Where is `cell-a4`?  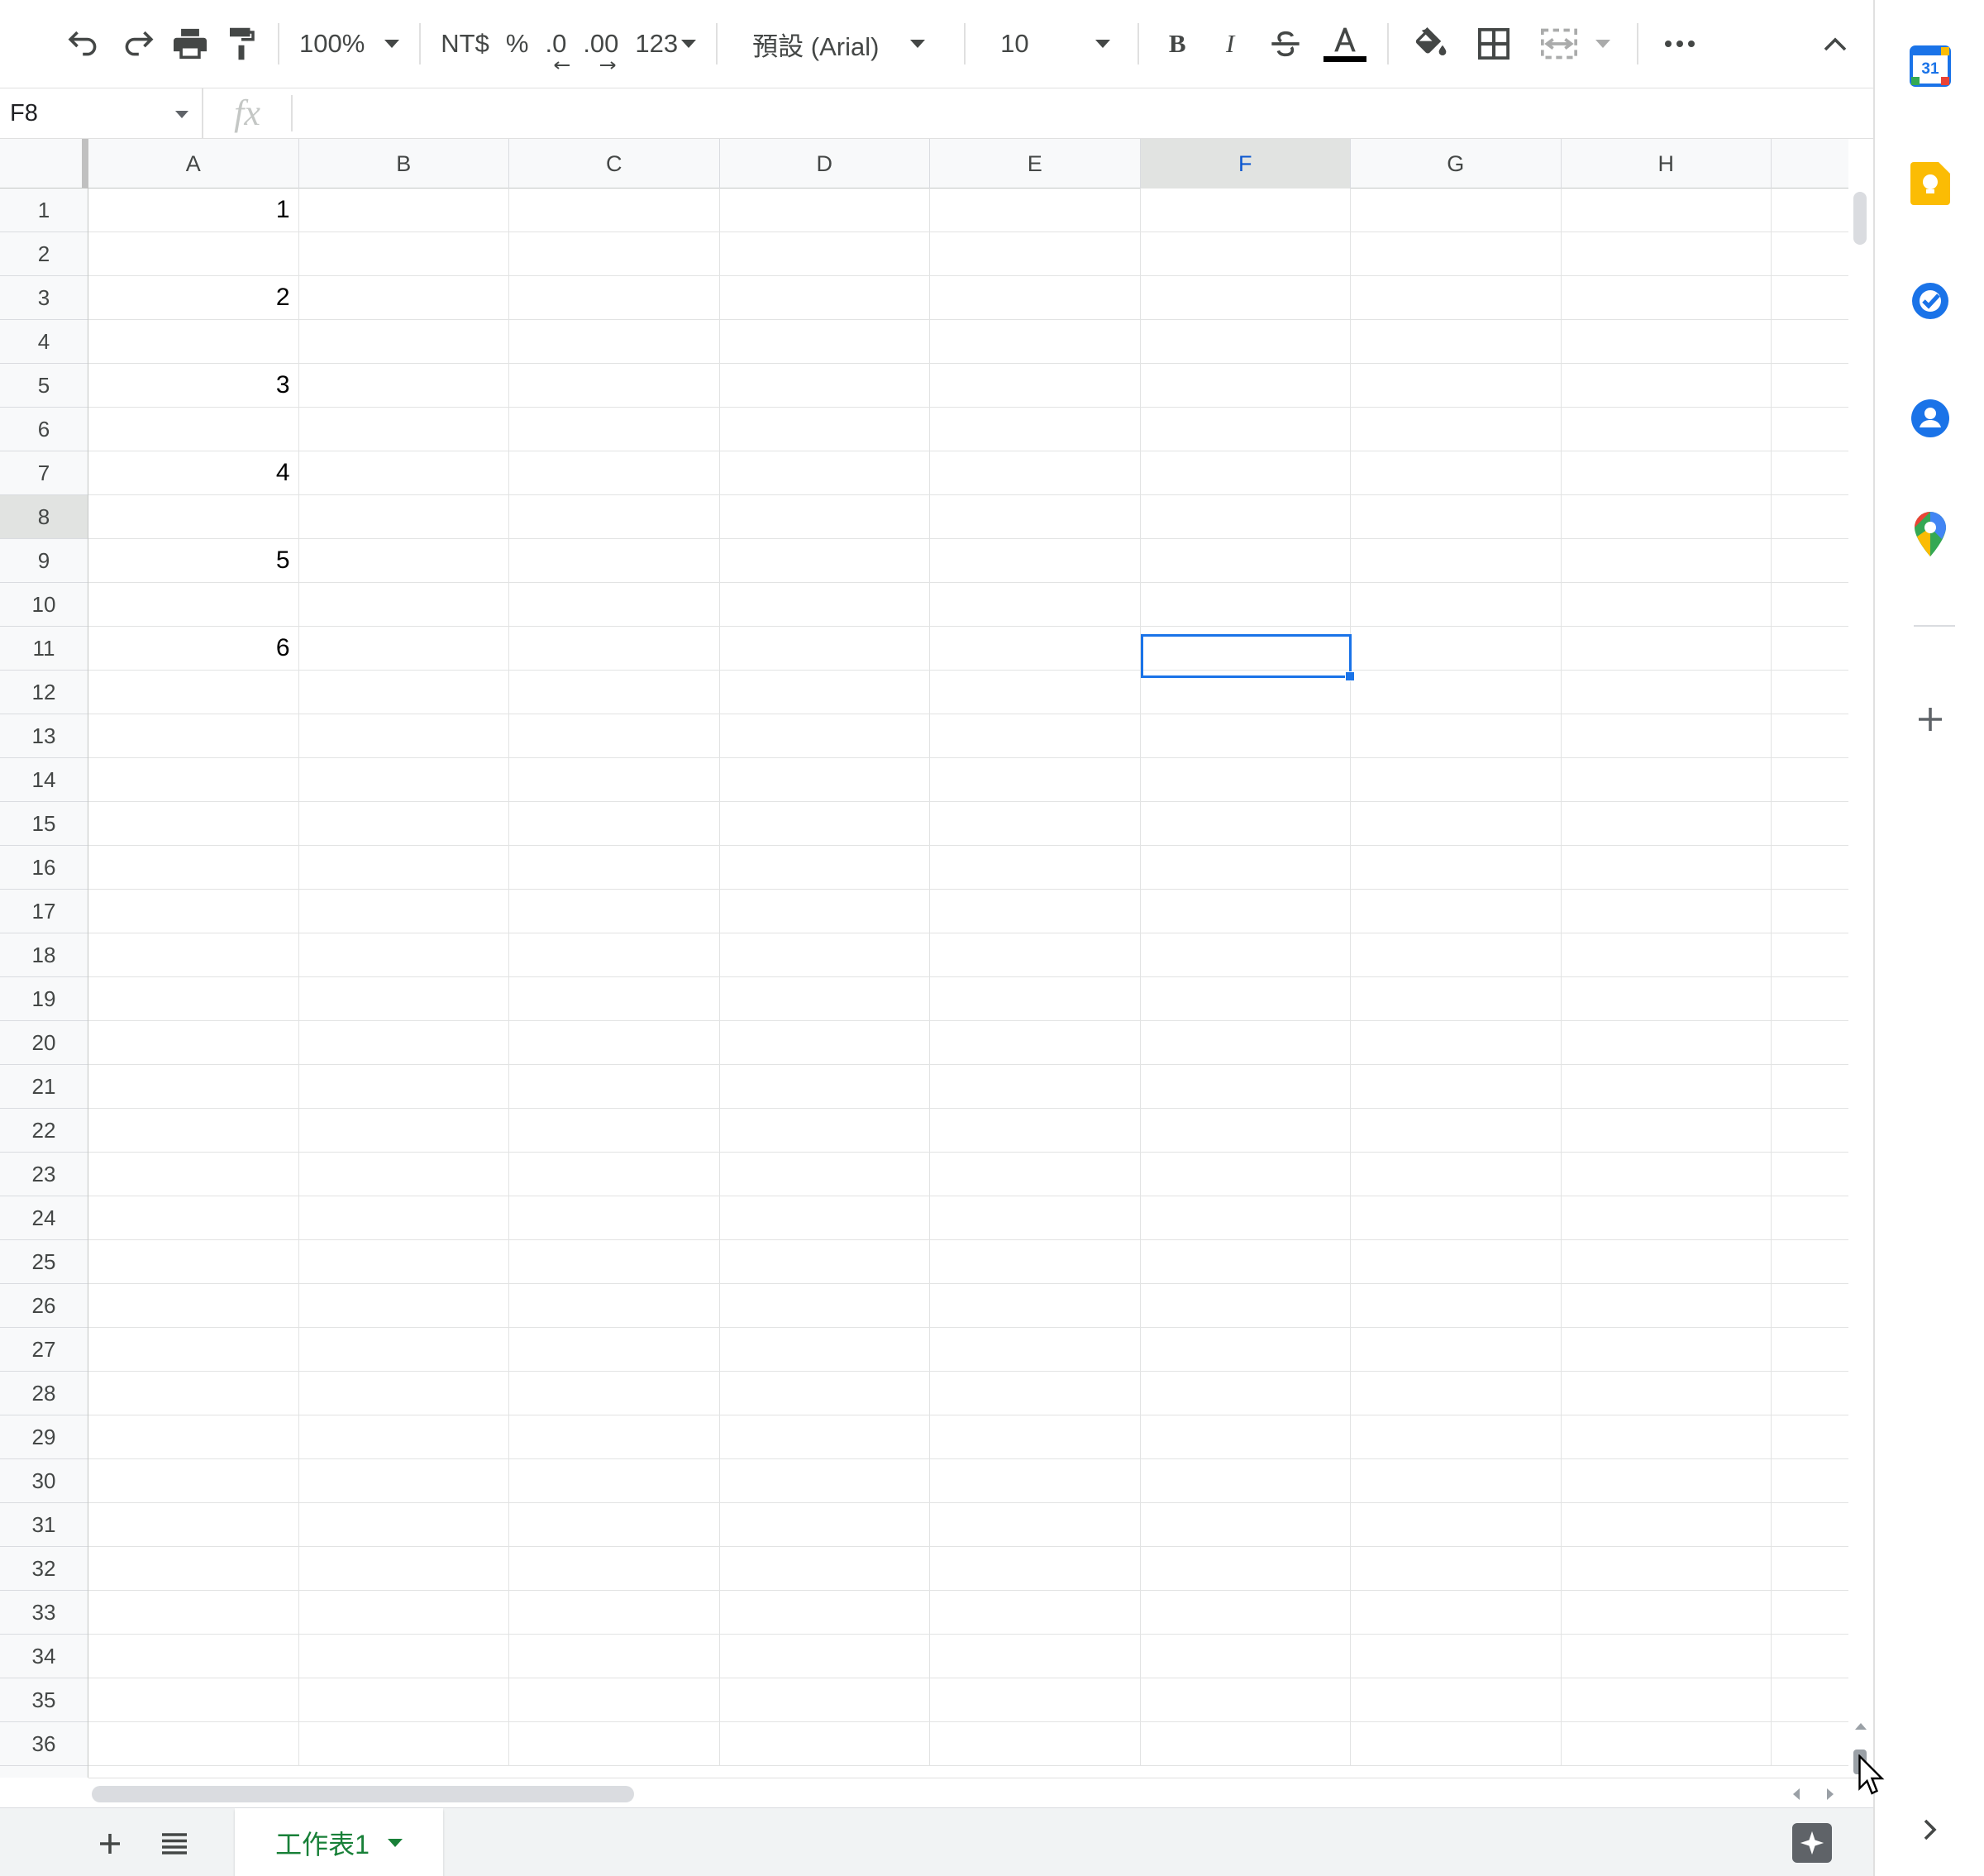
cell-a4 is located at coordinates (194, 341).